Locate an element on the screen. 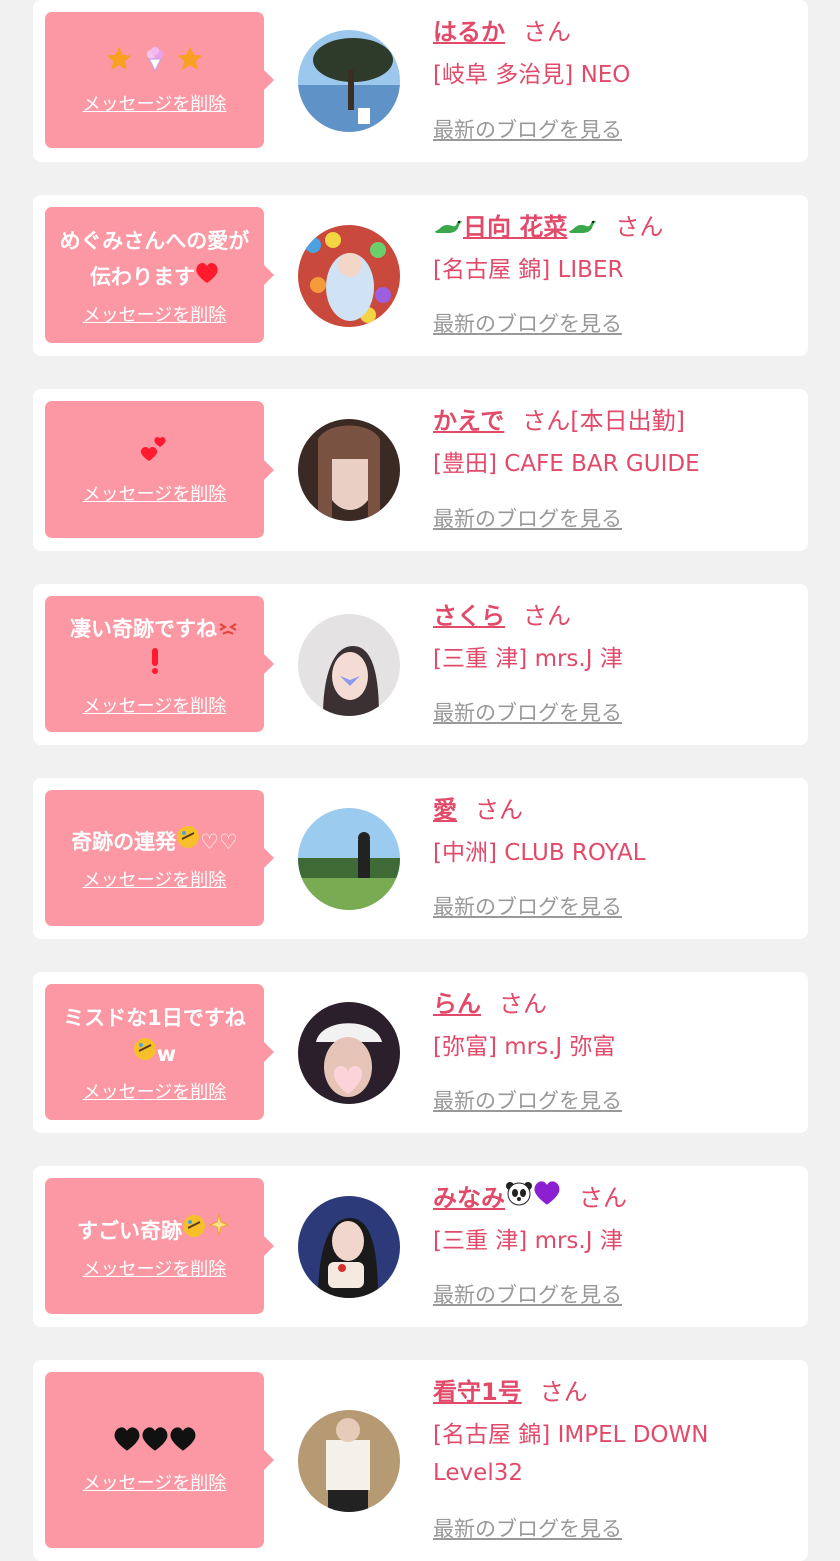 This screenshot has height=1561, width=840. profile-info: みなみ さん [三重 津] mrs.J 津 最新のブログを見る is located at coordinates (610, 1244).